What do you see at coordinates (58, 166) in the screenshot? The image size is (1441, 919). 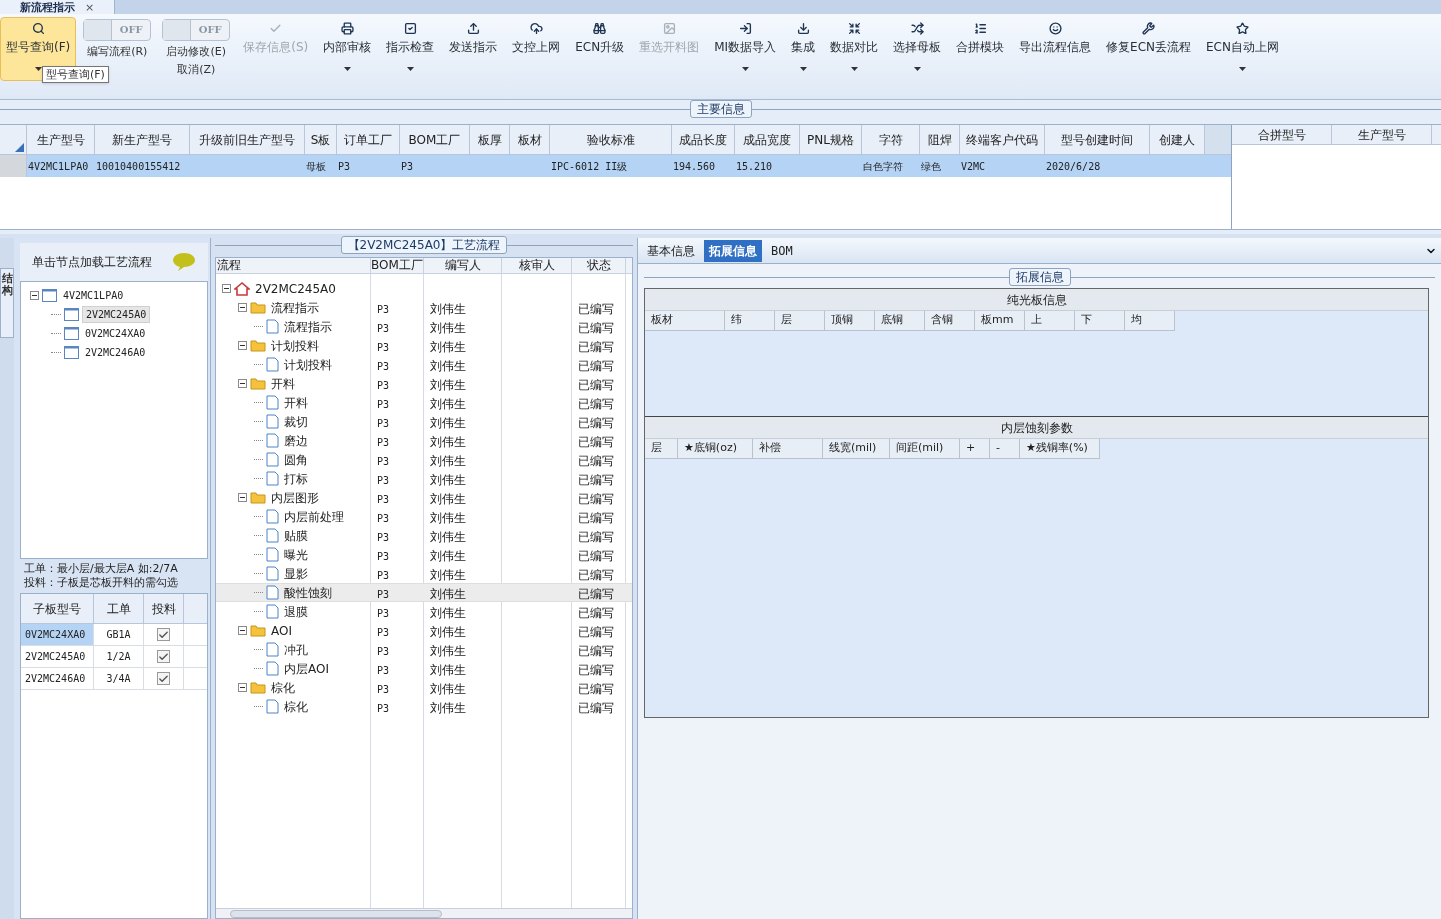 I see `table-cell-text: 4V2MC1LPA0` at bounding box center [58, 166].